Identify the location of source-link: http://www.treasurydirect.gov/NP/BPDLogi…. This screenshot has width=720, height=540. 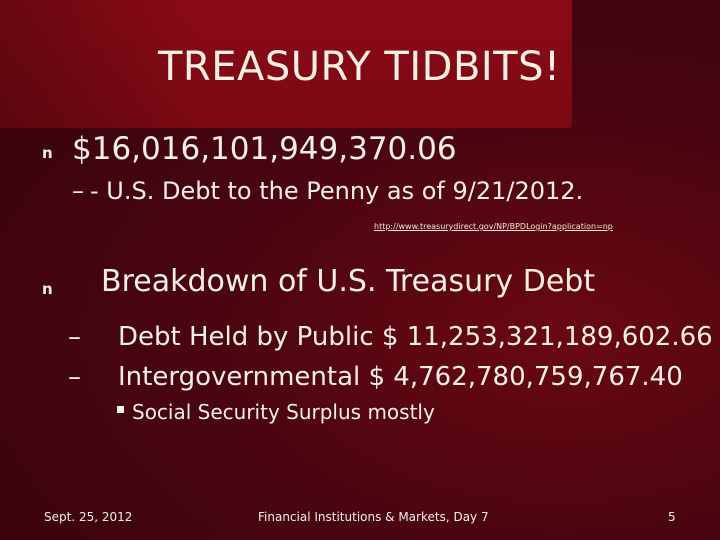
(493, 226).